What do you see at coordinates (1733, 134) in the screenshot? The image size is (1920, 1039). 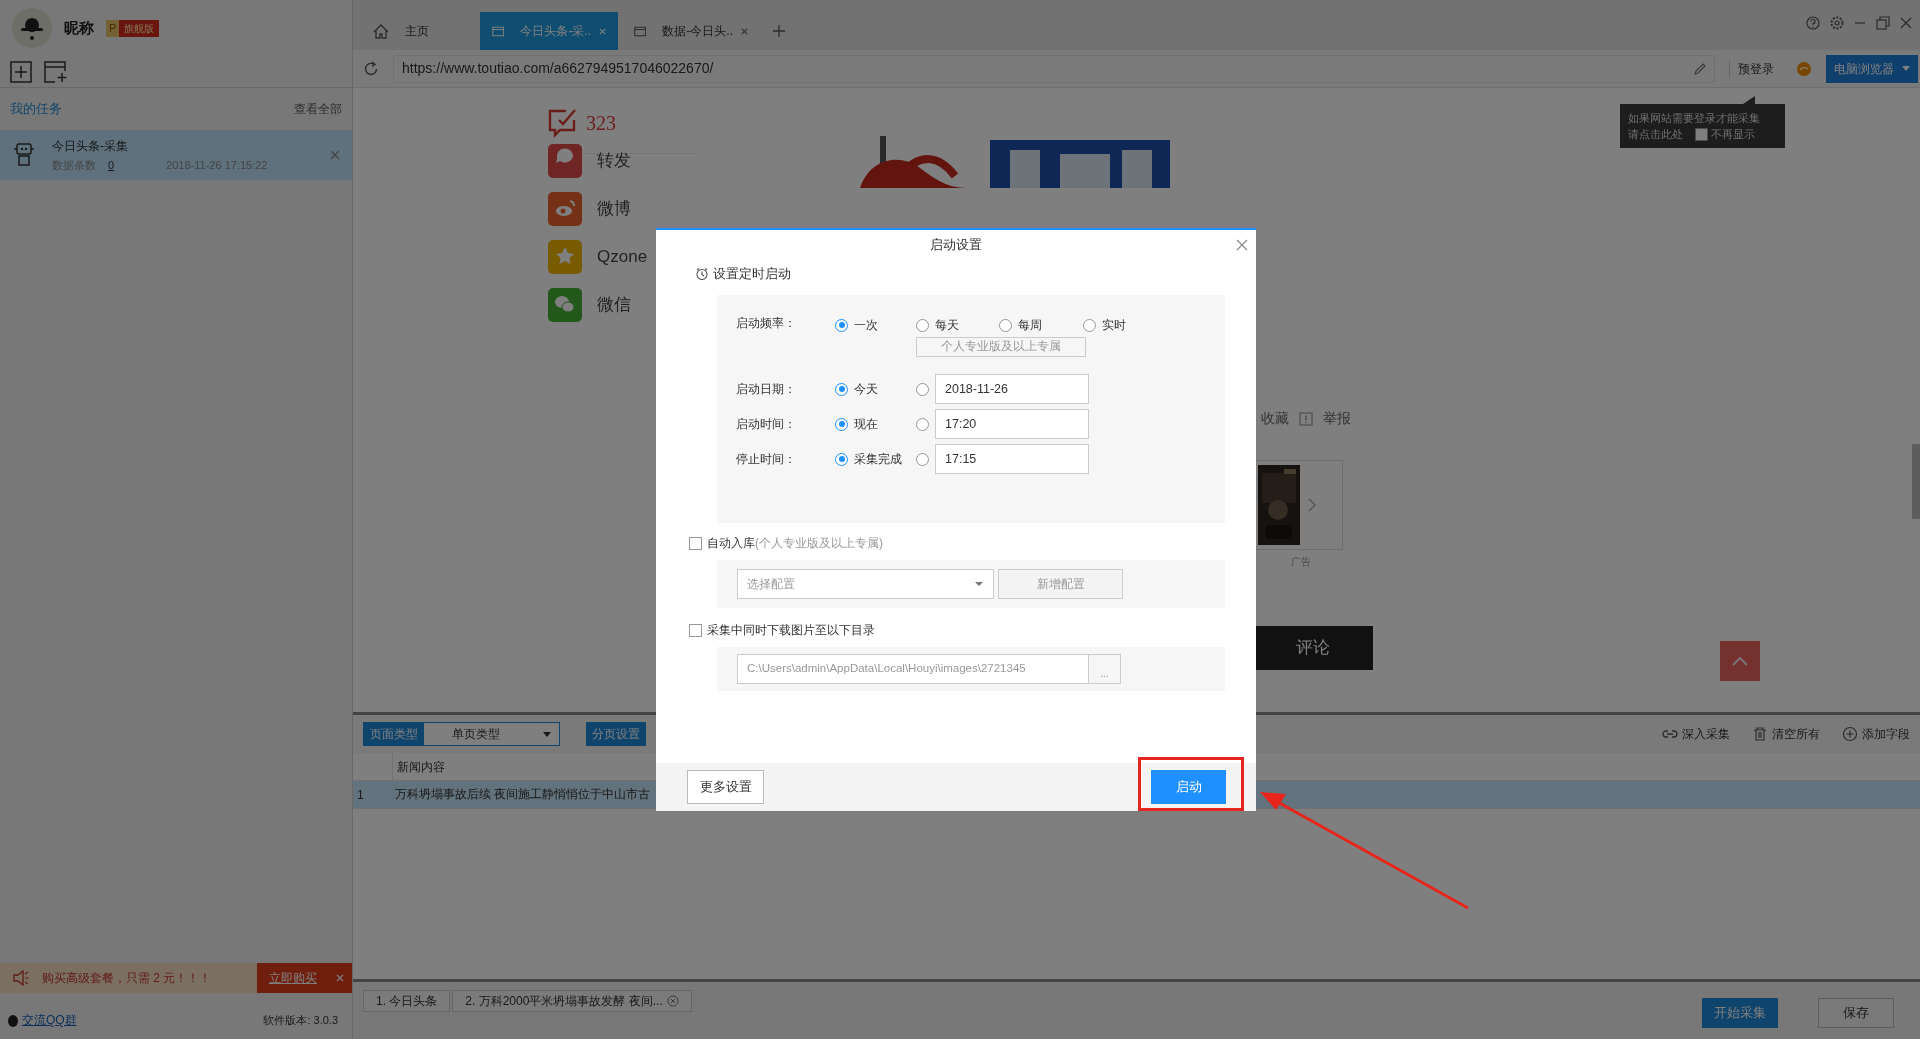 I see `checkbox-label: 不再显示` at bounding box center [1733, 134].